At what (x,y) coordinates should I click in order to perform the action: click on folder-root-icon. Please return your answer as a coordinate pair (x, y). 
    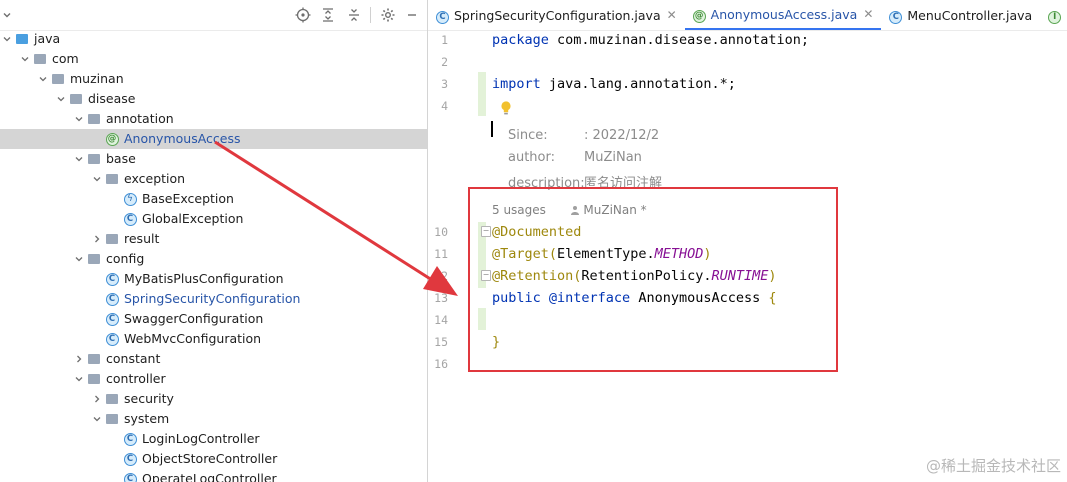
    Looking at the image, I should click on (22, 39).